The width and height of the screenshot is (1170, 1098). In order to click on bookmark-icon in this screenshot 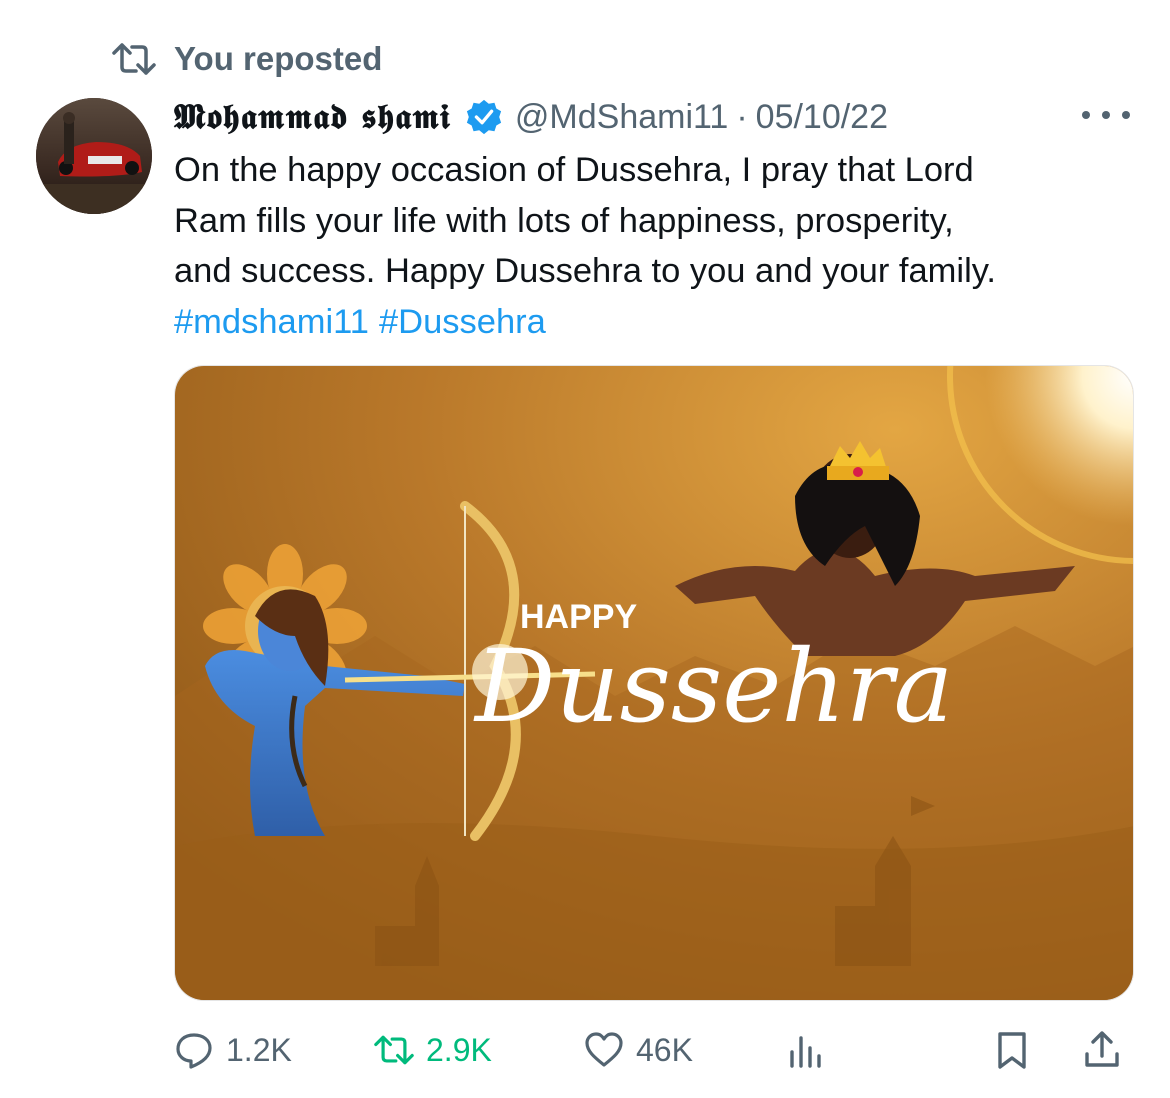, I will do `click(1012, 1050)`.